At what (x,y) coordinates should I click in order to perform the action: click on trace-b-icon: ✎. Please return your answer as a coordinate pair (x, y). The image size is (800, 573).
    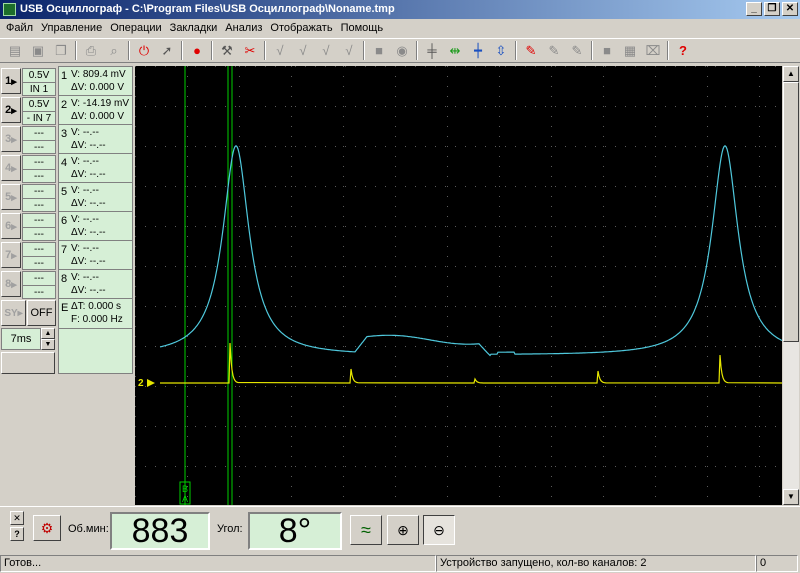
    Looking at the image, I should click on (554, 50).